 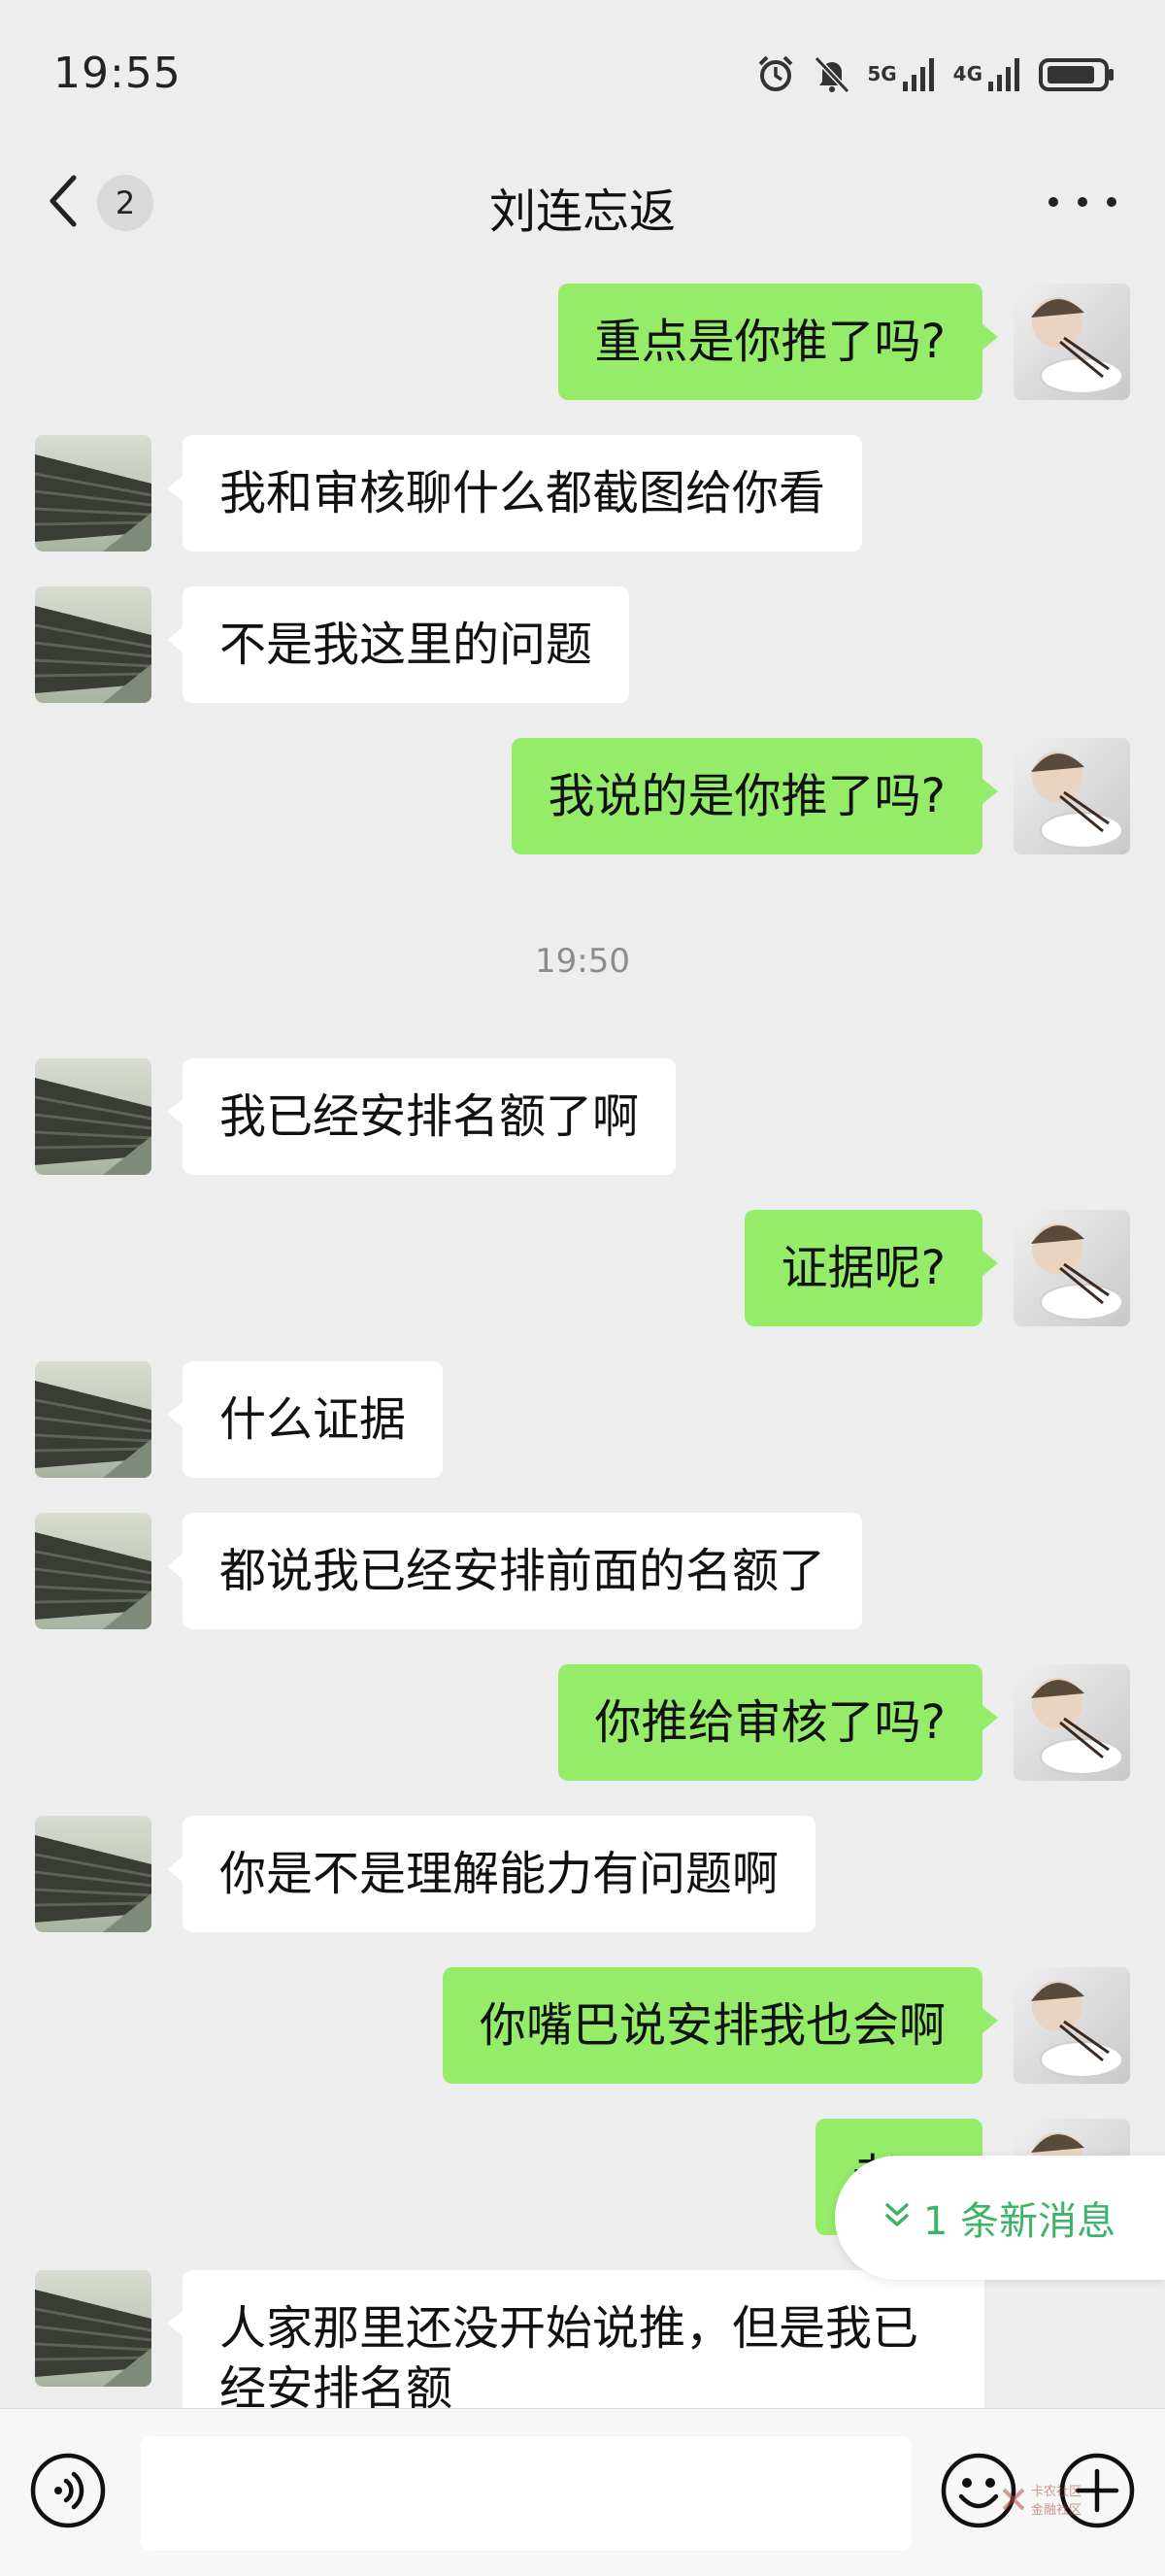 I want to click on chat-header: 2 刘连忘返, so click(x=582, y=204).